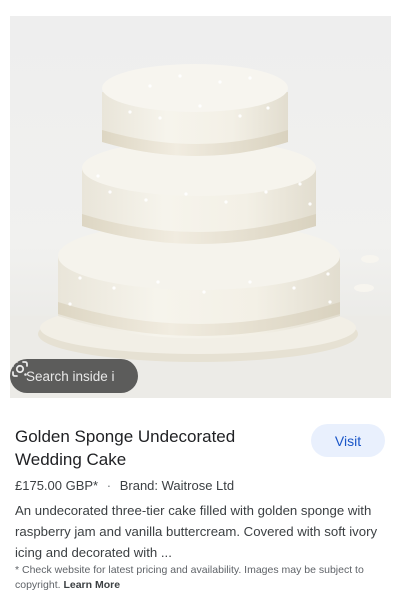  I want to click on search-inside-image-label: Search inside i, so click(70, 376).